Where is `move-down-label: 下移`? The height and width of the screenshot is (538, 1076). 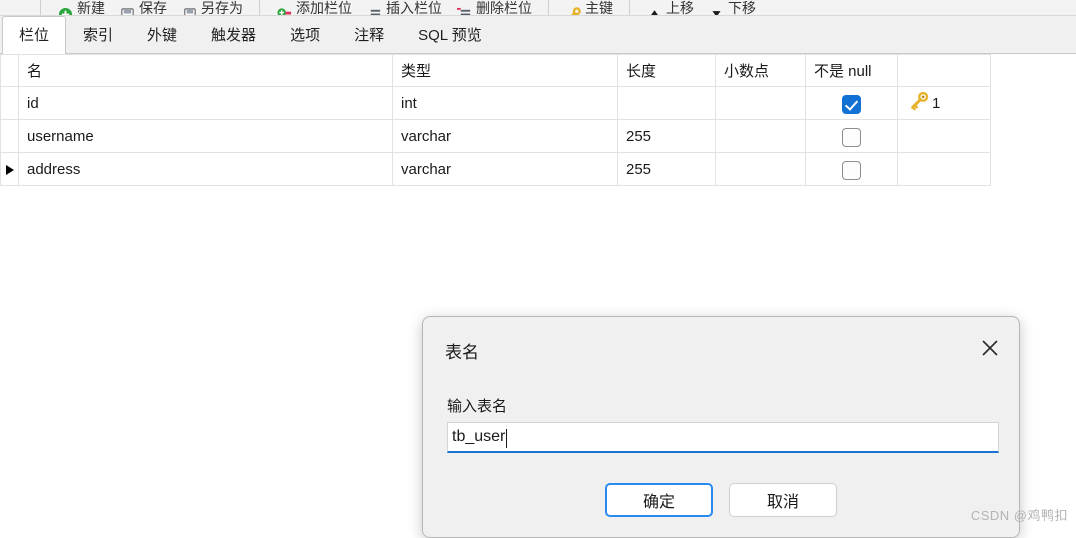
move-down-label: 下移 is located at coordinates (742, 8).